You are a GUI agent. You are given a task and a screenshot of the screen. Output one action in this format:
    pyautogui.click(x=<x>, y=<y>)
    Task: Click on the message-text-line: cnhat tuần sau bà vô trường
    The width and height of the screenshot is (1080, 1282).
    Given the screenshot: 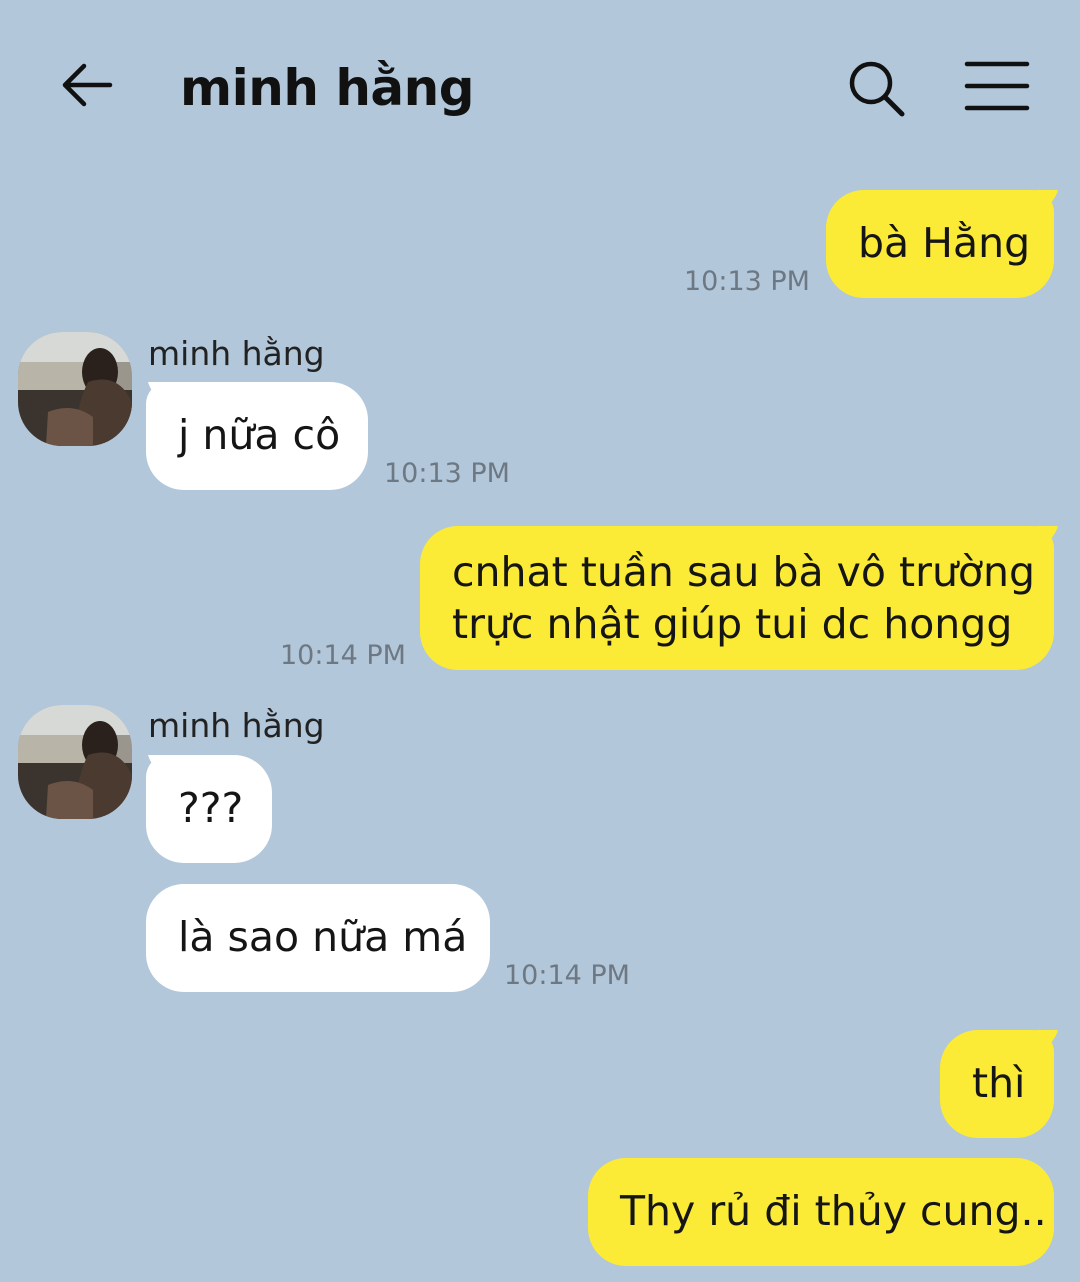 What is the action you would take?
    pyautogui.click(x=744, y=572)
    